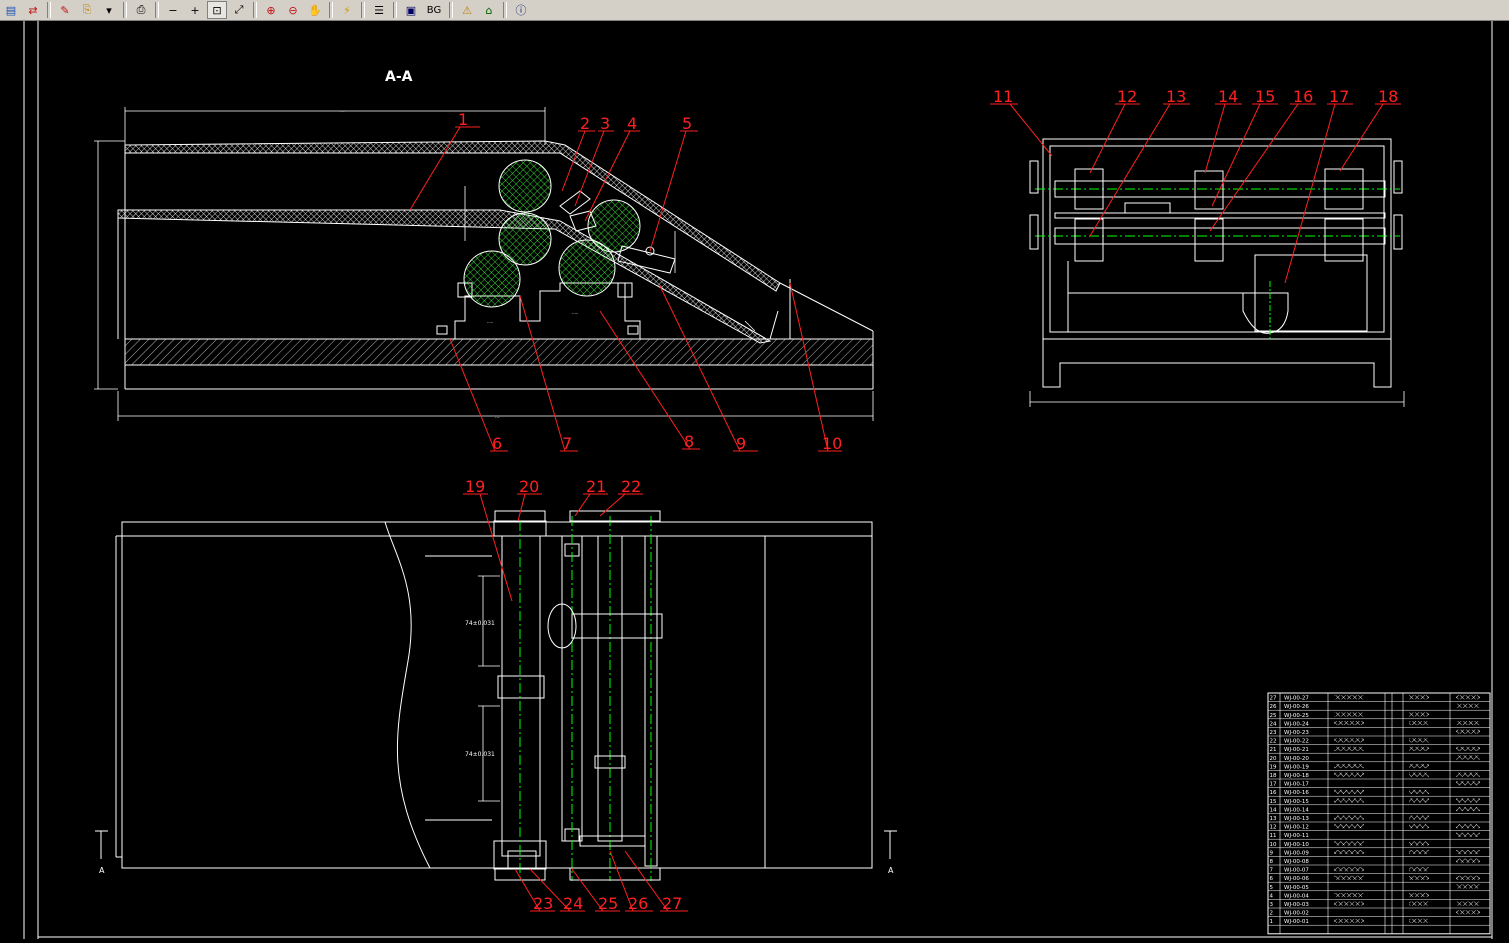 The height and width of the screenshot is (943, 1509). Describe the element at coordinates (1272, 922) in the screenshot. I see `bom-item-no: 1` at that location.